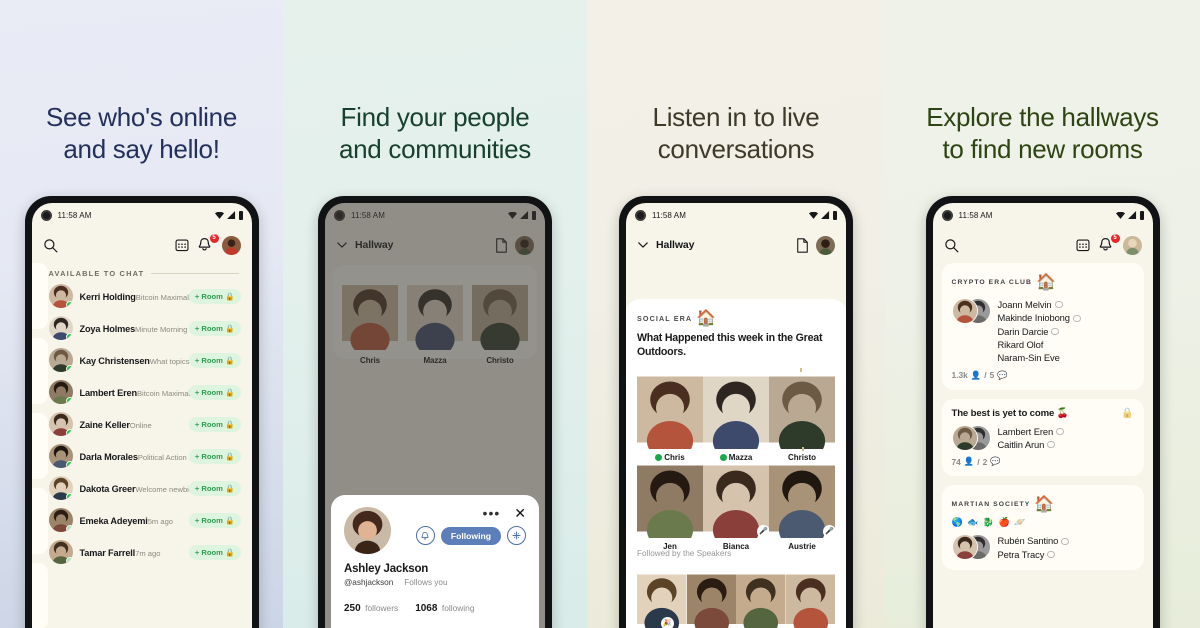 The height and width of the screenshot is (628, 1200). I want to click on close-icon: ✕, so click(520, 513).